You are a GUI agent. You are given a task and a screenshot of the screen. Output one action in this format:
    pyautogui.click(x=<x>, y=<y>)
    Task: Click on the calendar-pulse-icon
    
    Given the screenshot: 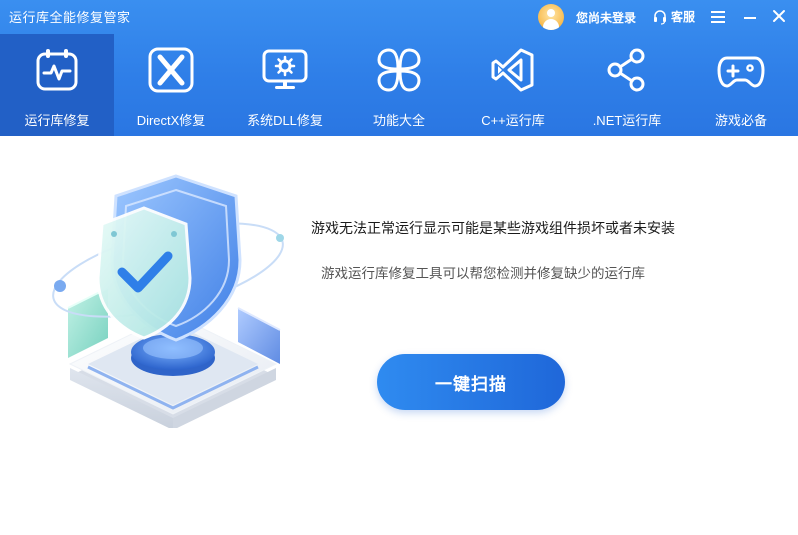 What is the action you would take?
    pyautogui.click(x=57, y=70)
    